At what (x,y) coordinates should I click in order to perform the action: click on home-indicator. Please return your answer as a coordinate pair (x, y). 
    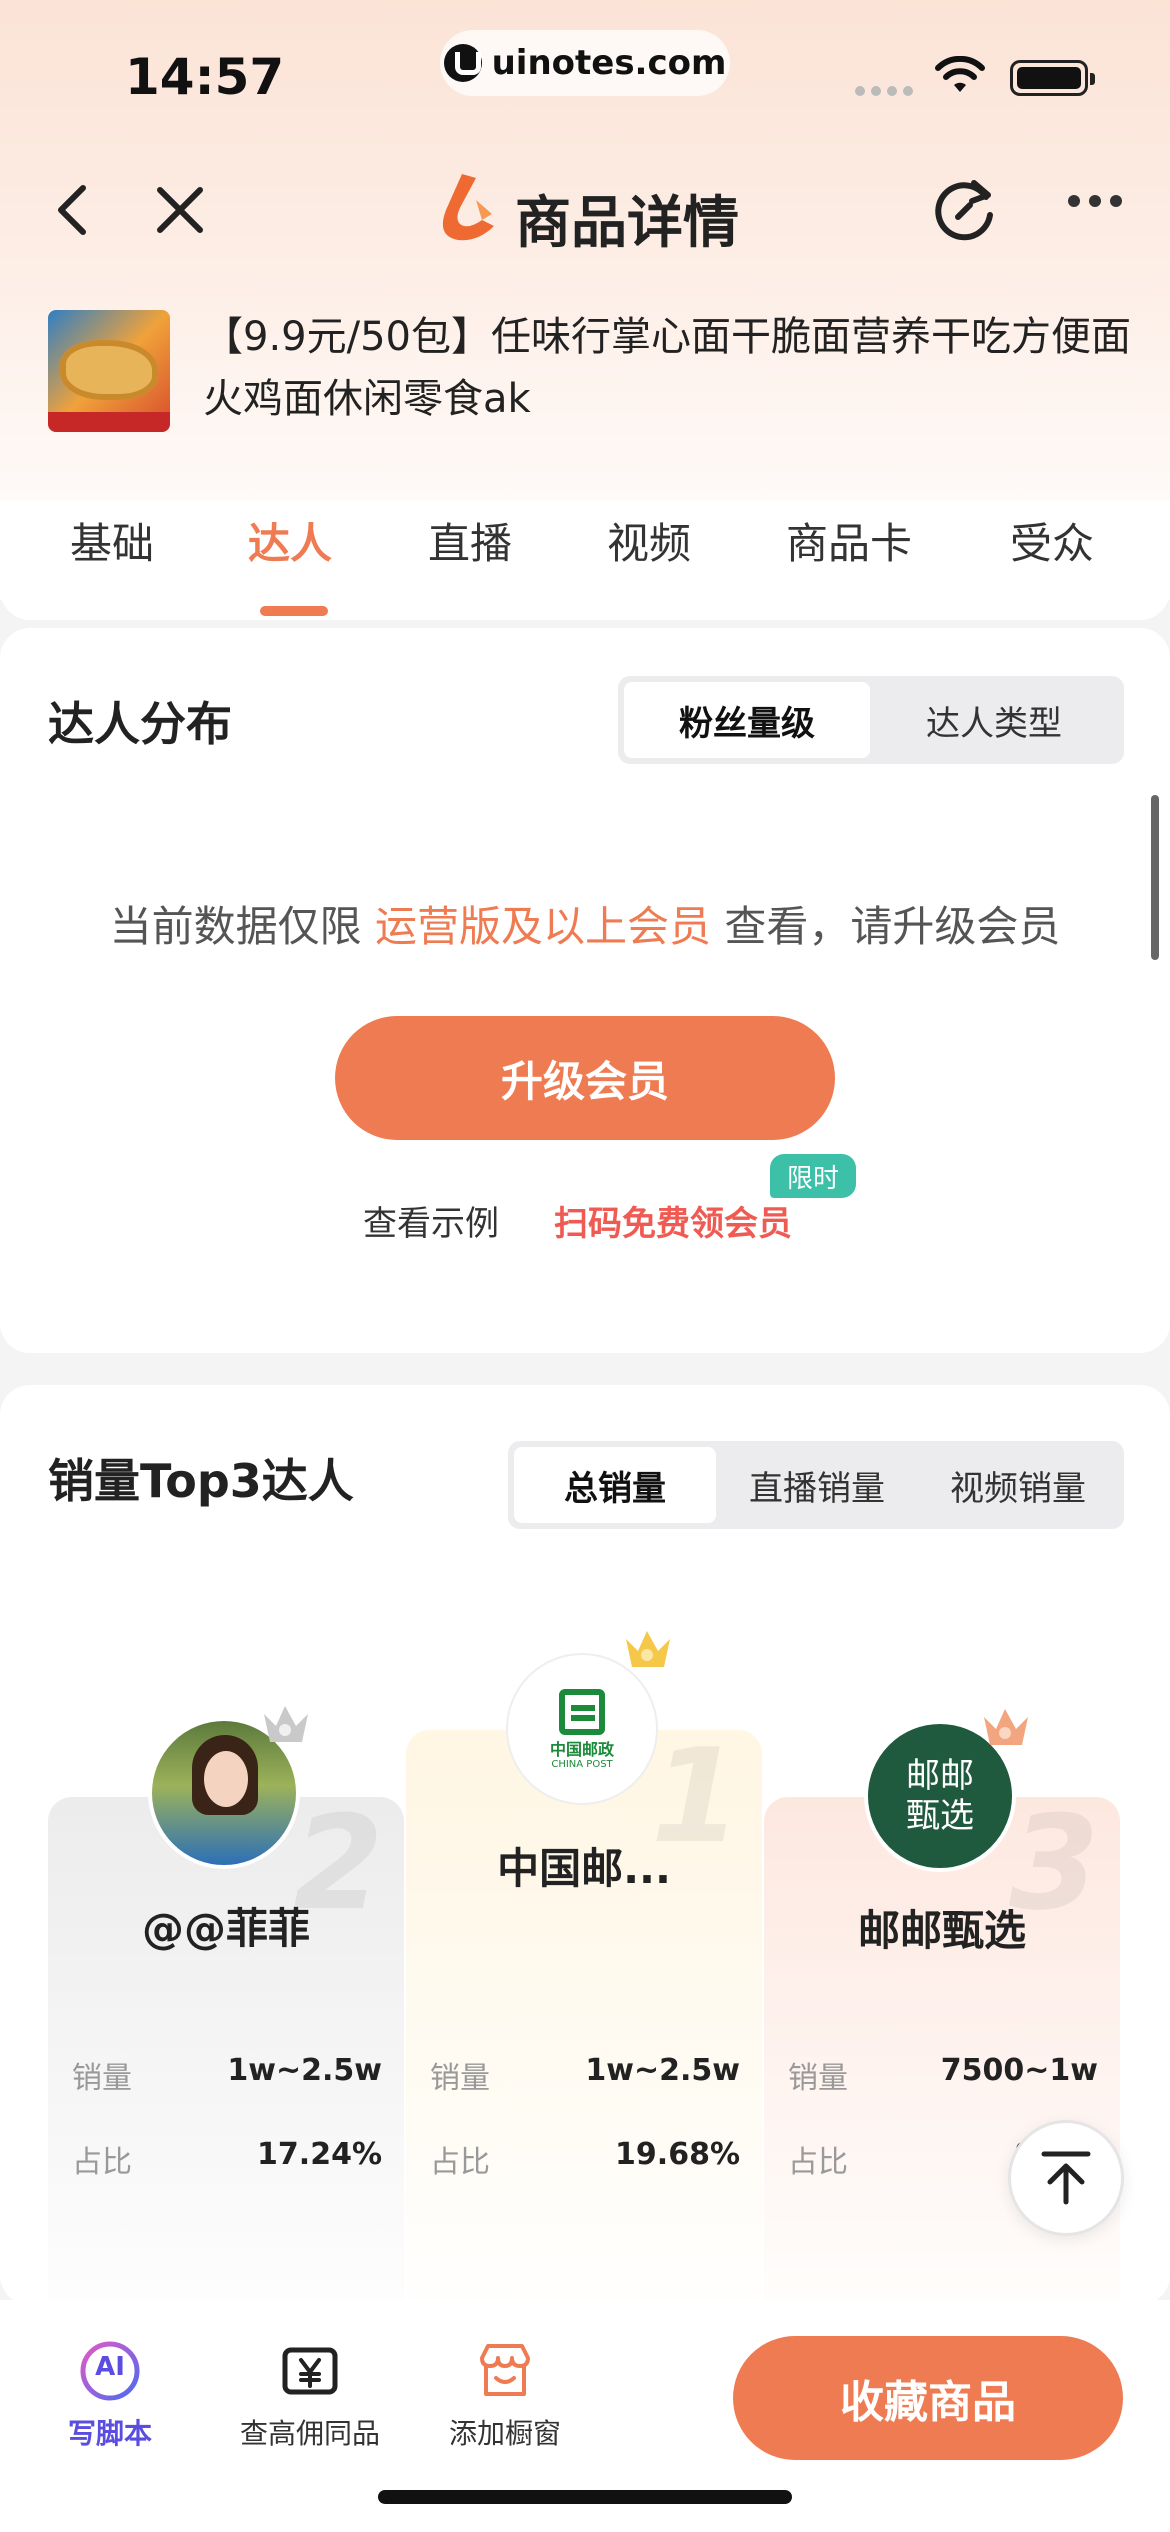
    Looking at the image, I should click on (585, 2497).